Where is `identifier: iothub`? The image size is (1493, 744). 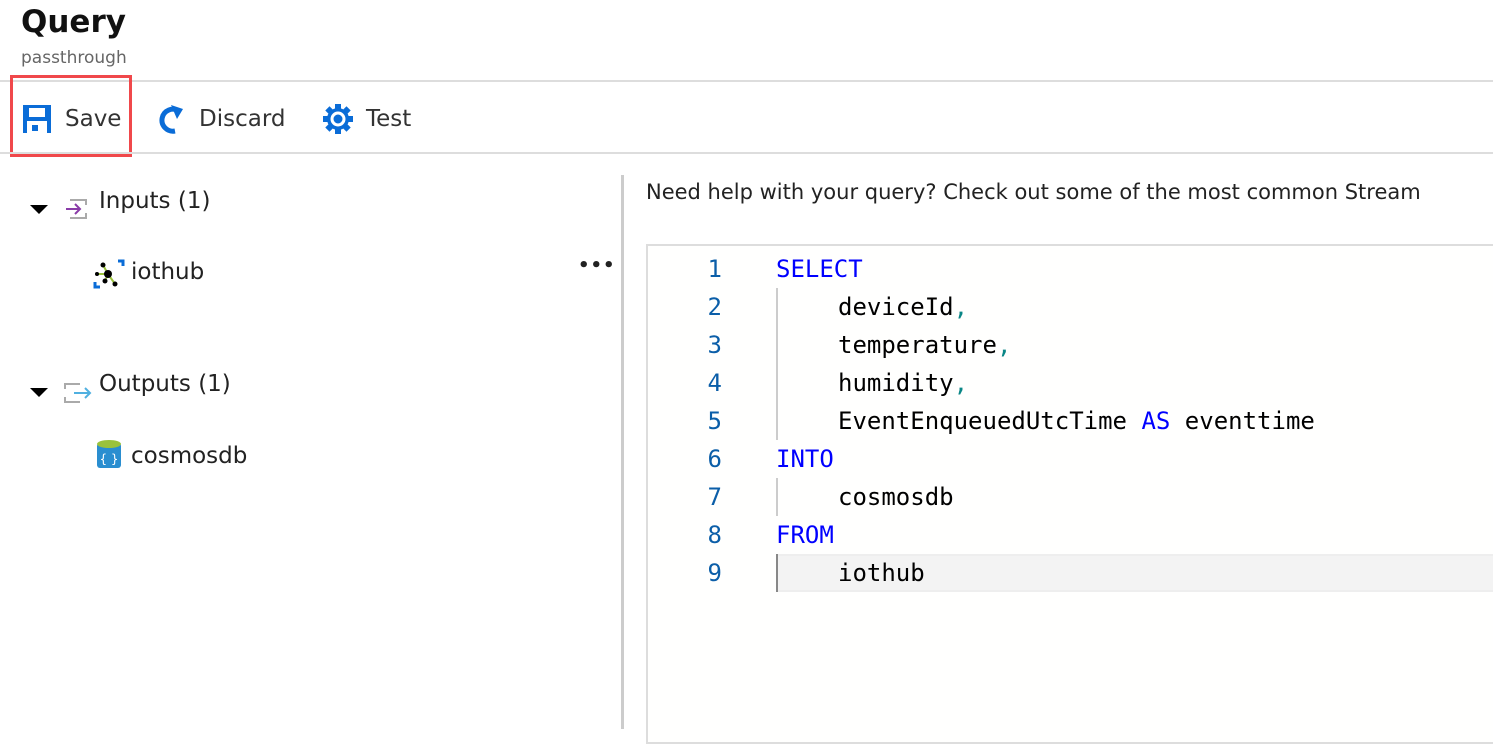 identifier: iothub is located at coordinates (881, 573).